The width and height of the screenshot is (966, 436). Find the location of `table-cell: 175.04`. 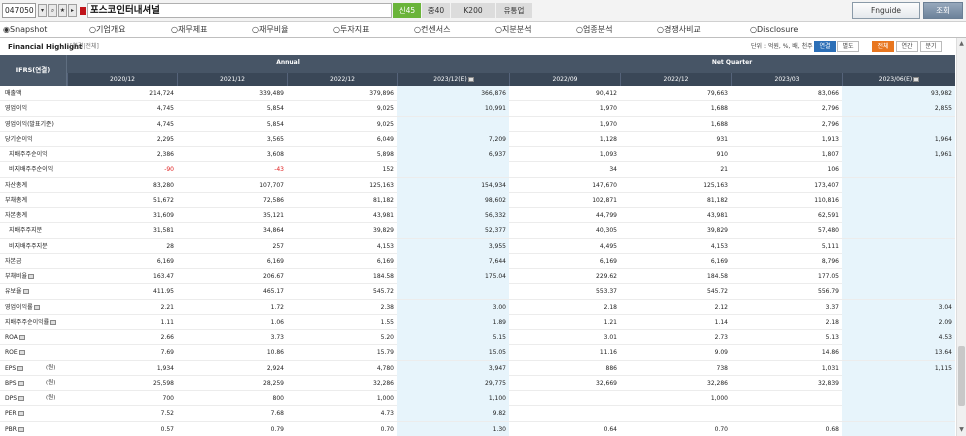

table-cell: 175.04 is located at coordinates (495, 276).